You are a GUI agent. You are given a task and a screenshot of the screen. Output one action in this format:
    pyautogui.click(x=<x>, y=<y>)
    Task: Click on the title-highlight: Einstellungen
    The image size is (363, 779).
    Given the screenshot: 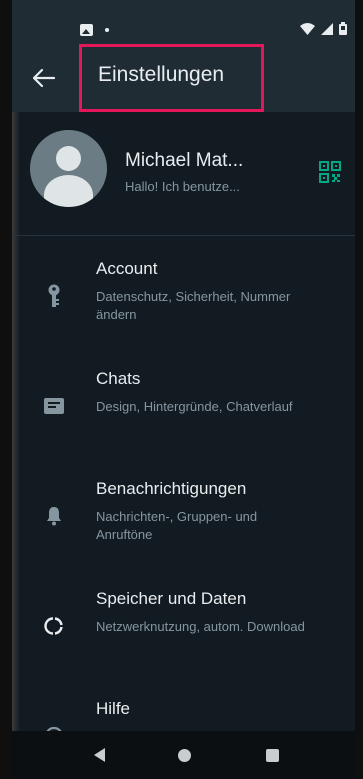 What is the action you would take?
    pyautogui.click(x=171, y=78)
    